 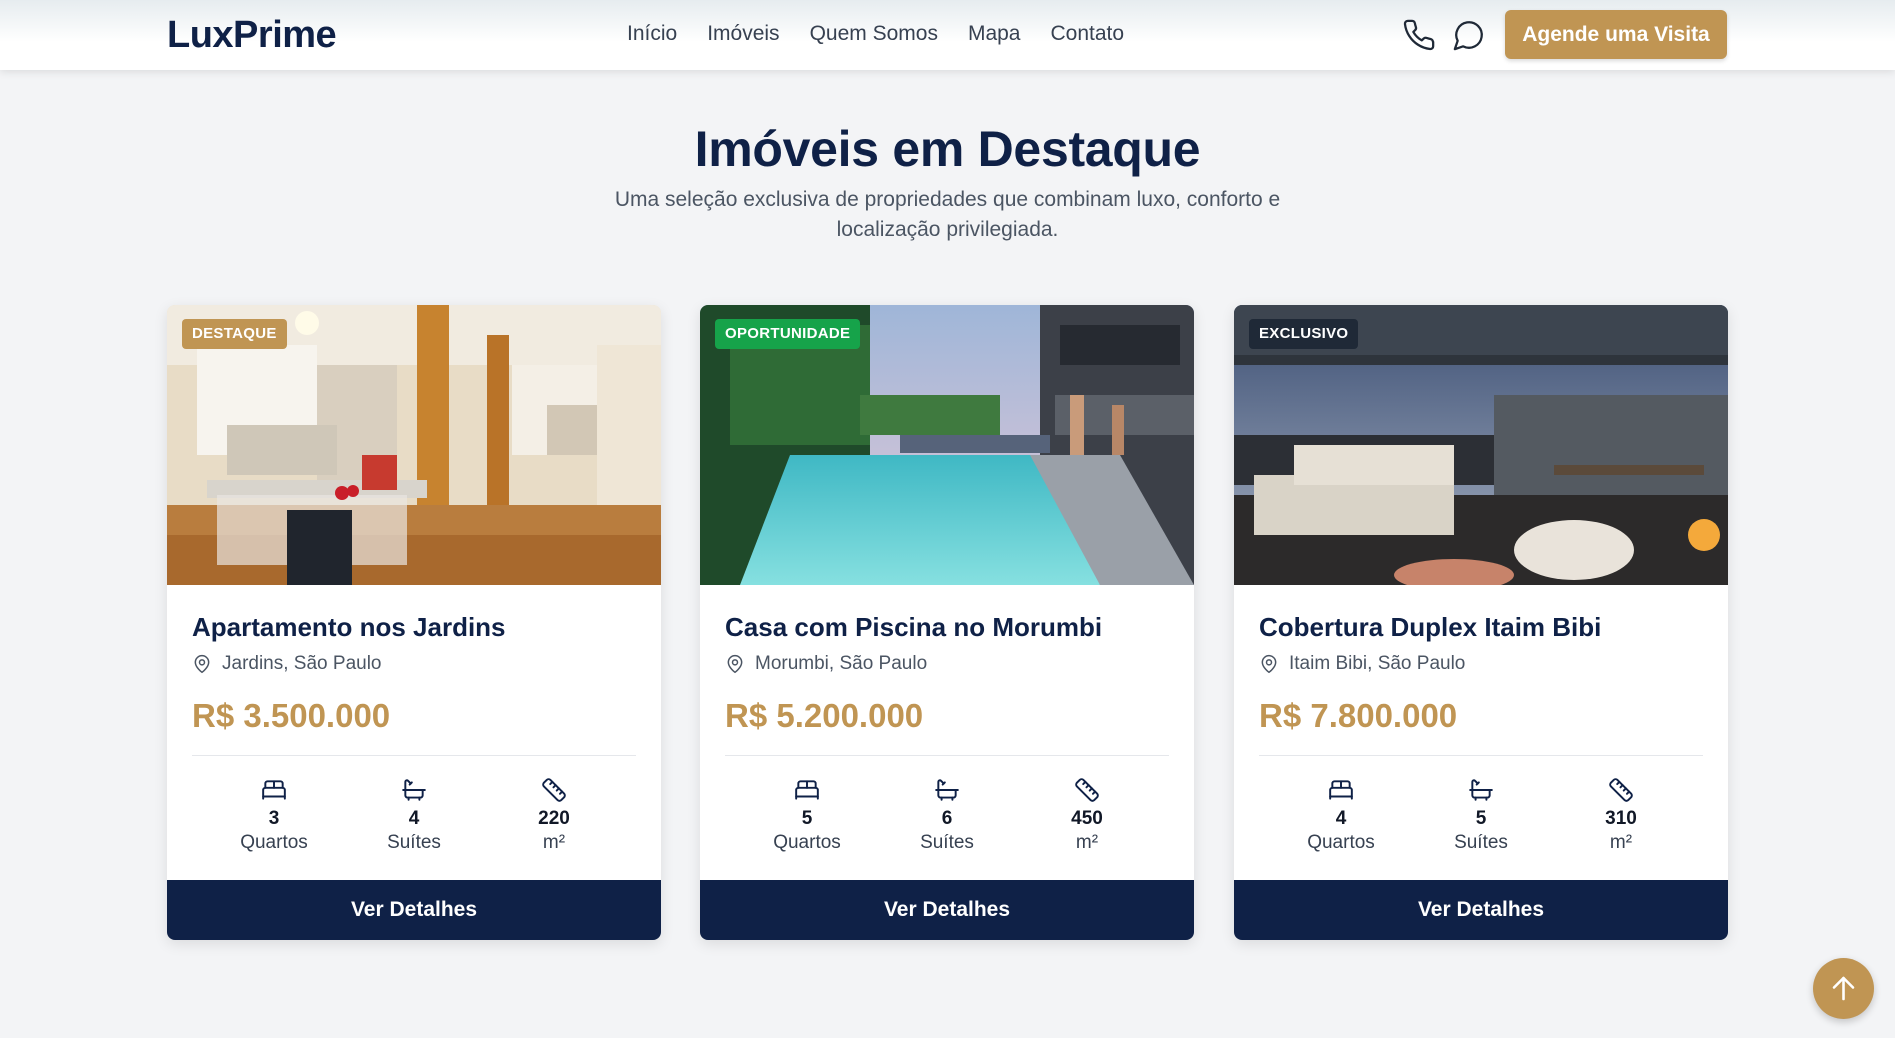 I want to click on feature-bedrooms: 4 Quartos, so click(x=1341, y=816).